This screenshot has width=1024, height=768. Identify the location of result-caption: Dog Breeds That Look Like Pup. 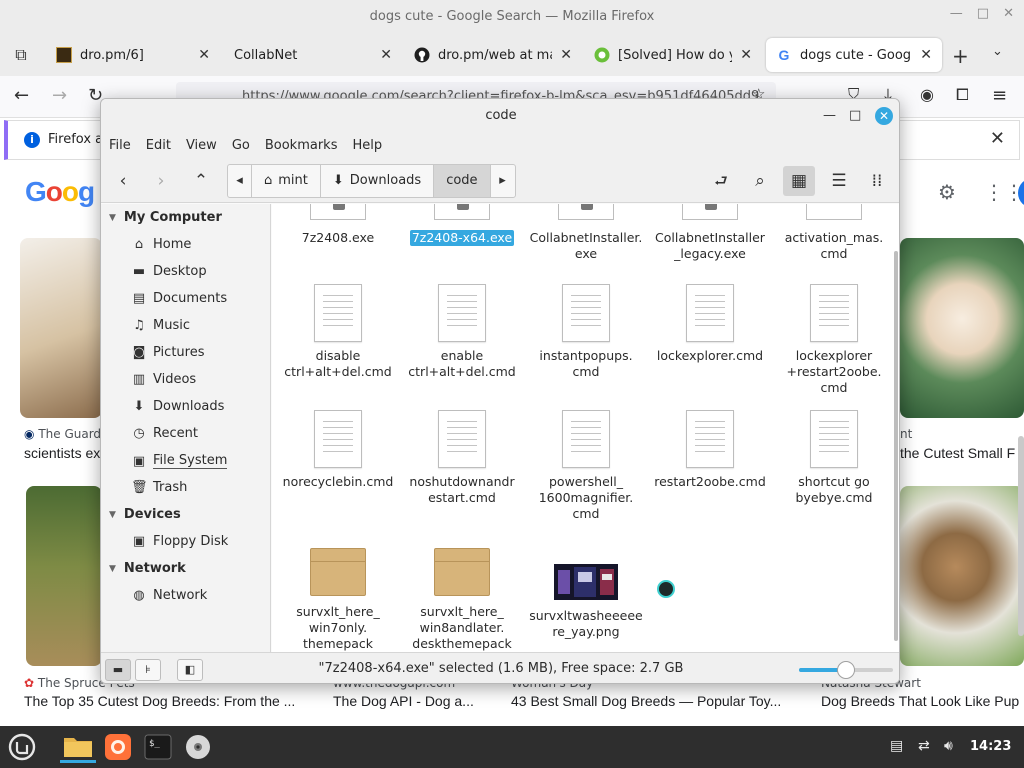
(920, 701).